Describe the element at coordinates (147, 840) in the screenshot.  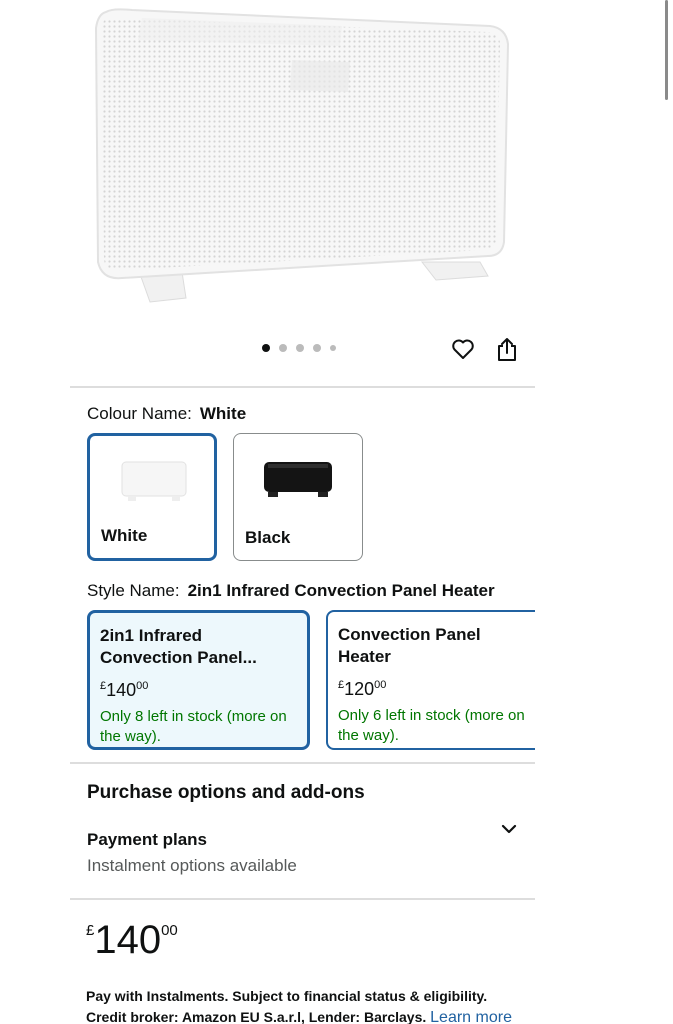
I see `payment-plans-title: Payment plans` at that location.